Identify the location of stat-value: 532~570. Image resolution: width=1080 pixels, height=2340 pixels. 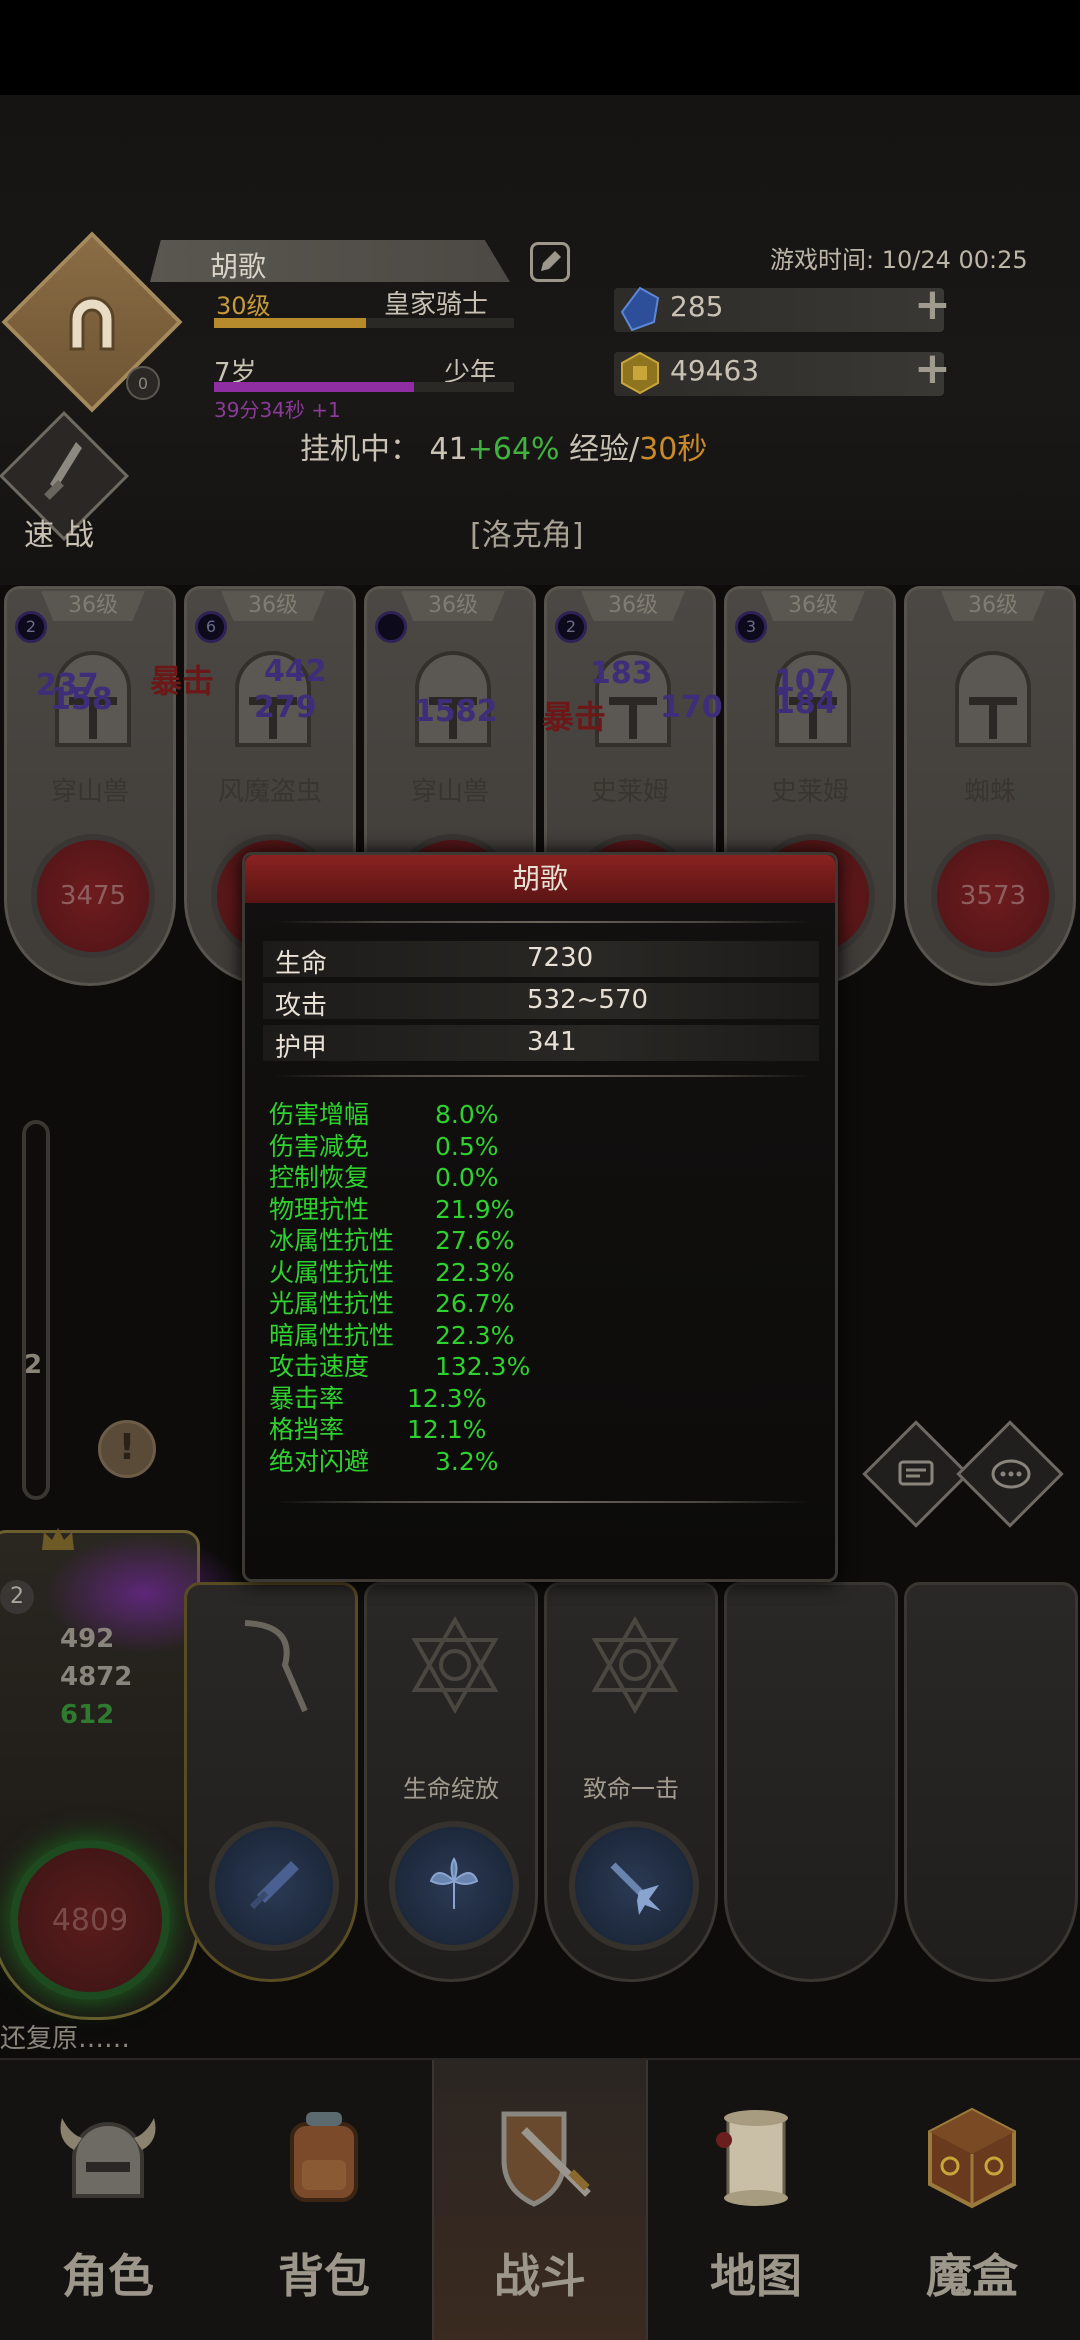
(588, 1000).